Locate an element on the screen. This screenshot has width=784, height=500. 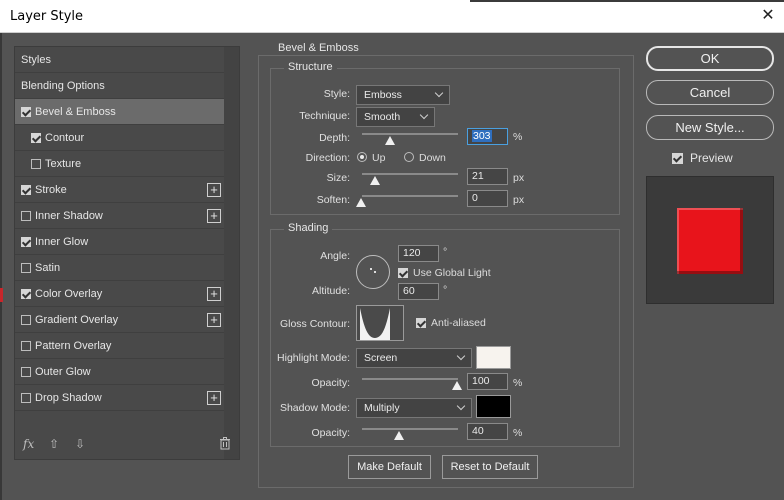
gloss-contour-label: Gloss Contour: is located at coordinates (314, 324).